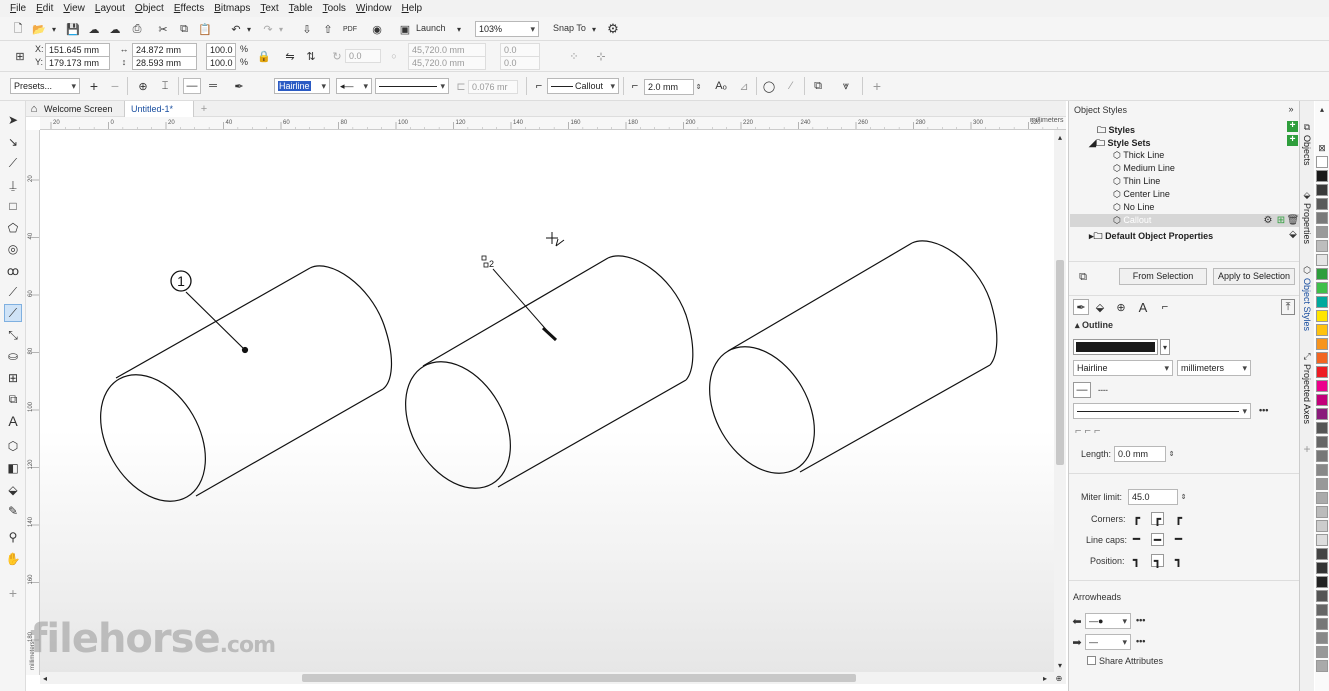 The width and height of the screenshot is (1329, 691). I want to click on tree-callout: ⬡ Callout, so click(1132, 220).